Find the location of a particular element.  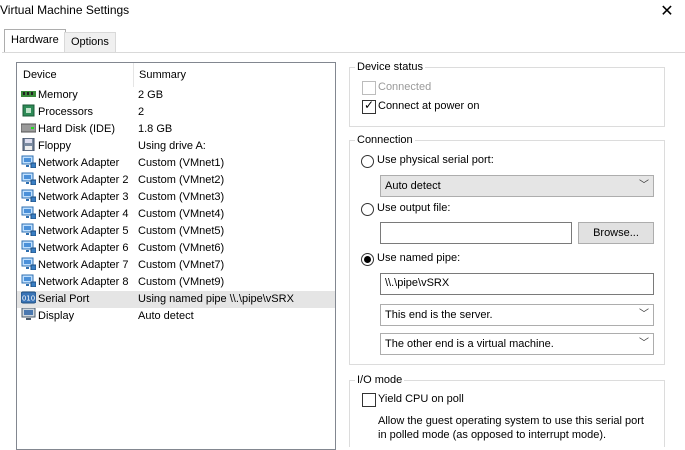

device-row: Network Adapter 7 Custom (VMnet7) is located at coordinates (176, 265).